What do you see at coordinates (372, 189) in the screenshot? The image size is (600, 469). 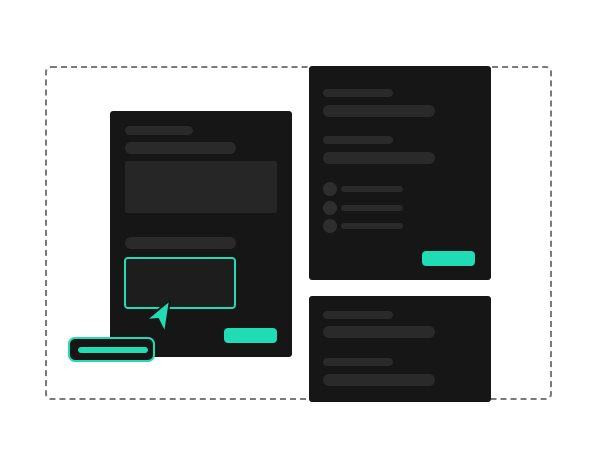 I see `radio-option-1-label` at bounding box center [372, 189].